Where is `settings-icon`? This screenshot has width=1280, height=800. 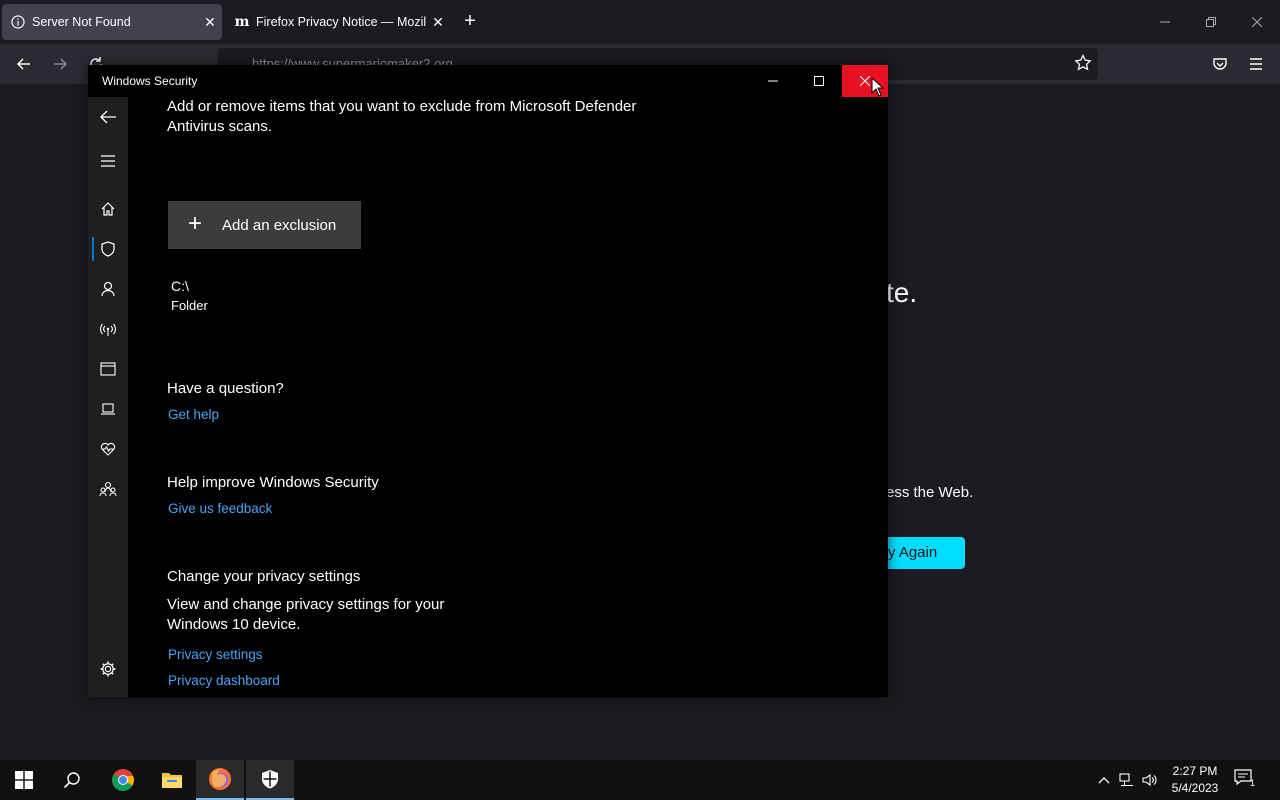 settings-icon is located at coordinates (108, 669).